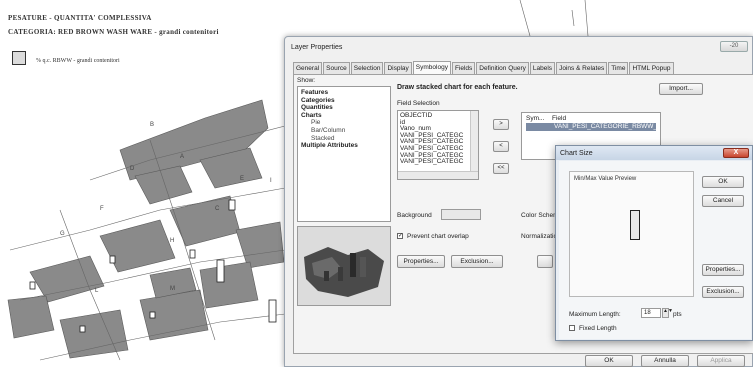 The image size is (753, 367). Describe the element at coordinates (474, 145) in the screenshot. I see `field-list-vertical-scrollbar` at that location.